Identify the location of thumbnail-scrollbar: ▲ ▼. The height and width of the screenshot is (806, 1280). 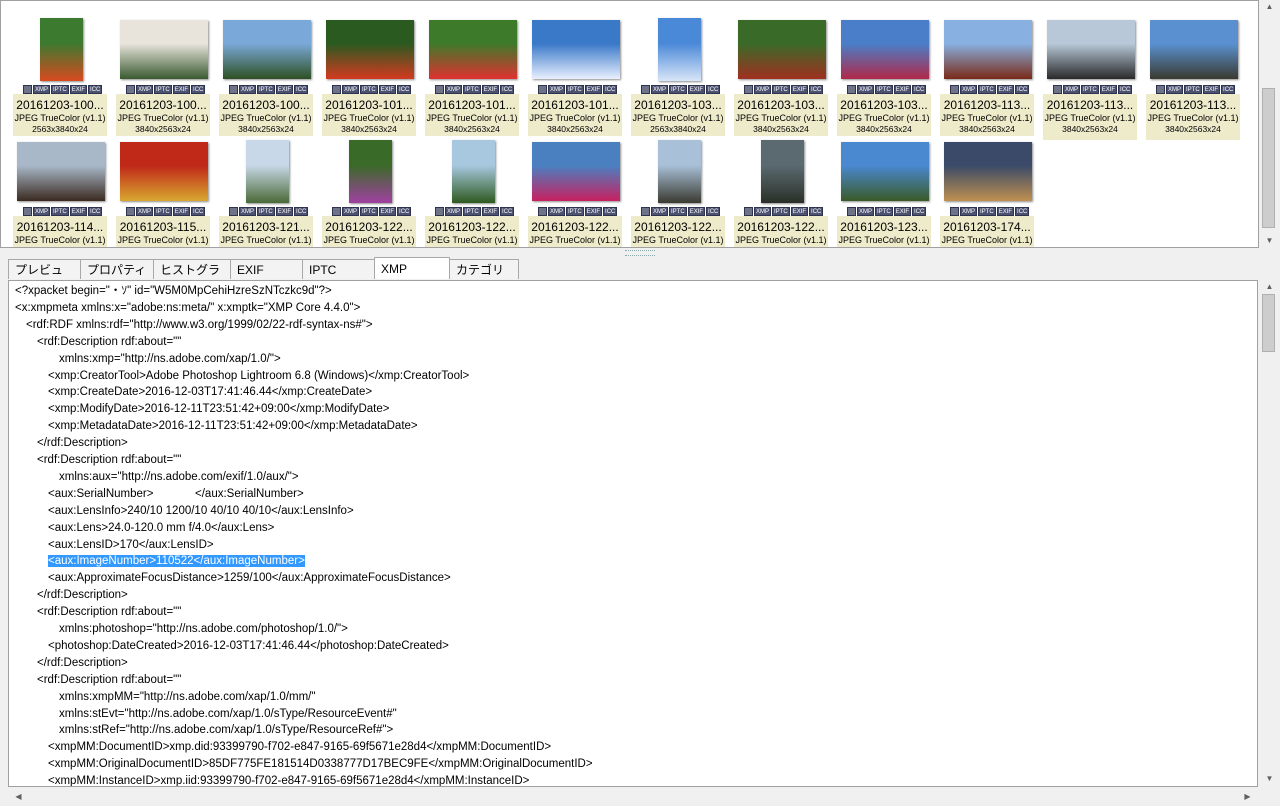
(1269, 124).